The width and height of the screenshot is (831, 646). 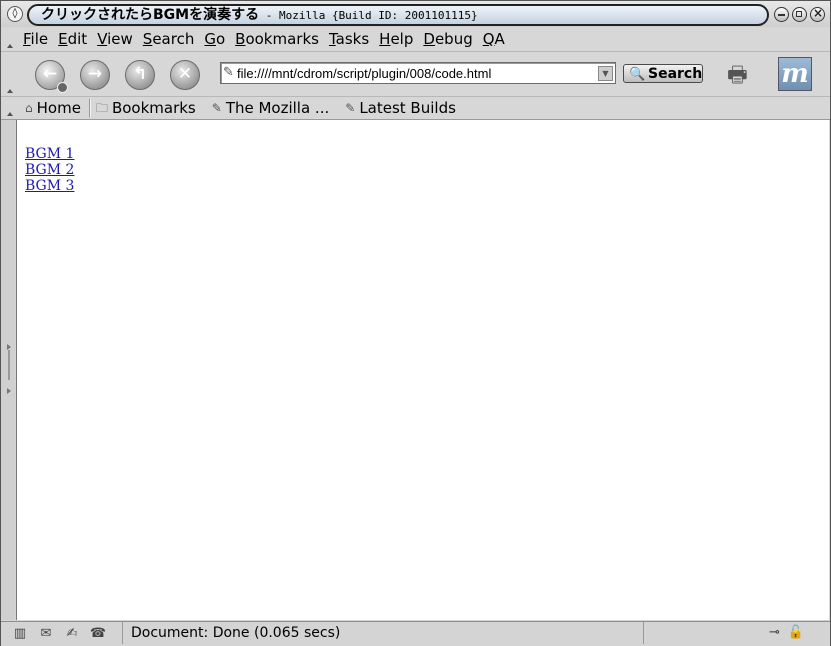 What do you see at coordinates (796, 632) in the screenshot?
I see `security-lock-icon: 🔓` at bounding box center [796, 632].